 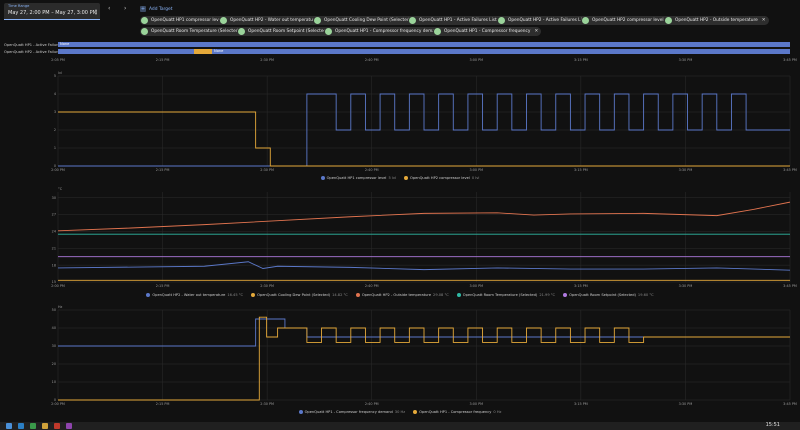 I want to click on add-target-label: Add Target, so click(x=161, y=9).